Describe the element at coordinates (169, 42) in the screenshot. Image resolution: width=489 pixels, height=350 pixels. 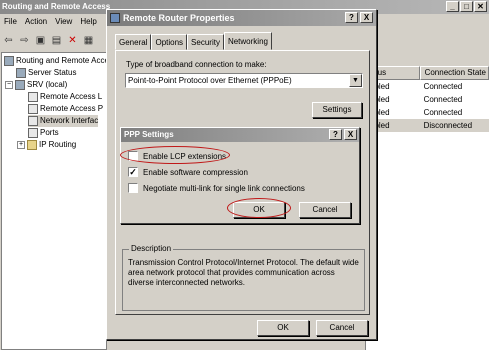
I see `tab-options: Options` at that location.